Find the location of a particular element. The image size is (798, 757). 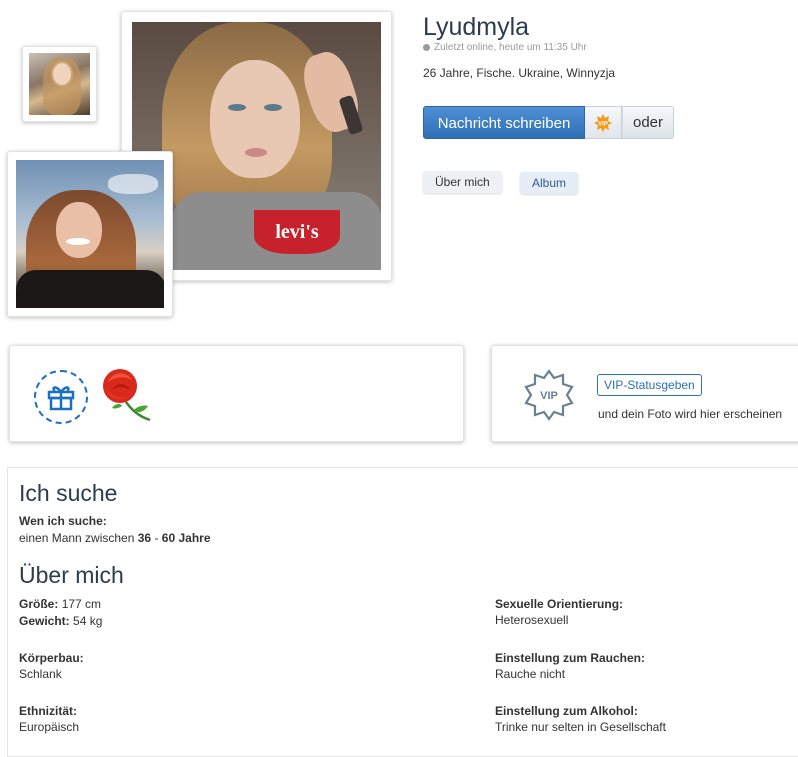

vip-message-button: VIP is located at coordinates (603, 122).